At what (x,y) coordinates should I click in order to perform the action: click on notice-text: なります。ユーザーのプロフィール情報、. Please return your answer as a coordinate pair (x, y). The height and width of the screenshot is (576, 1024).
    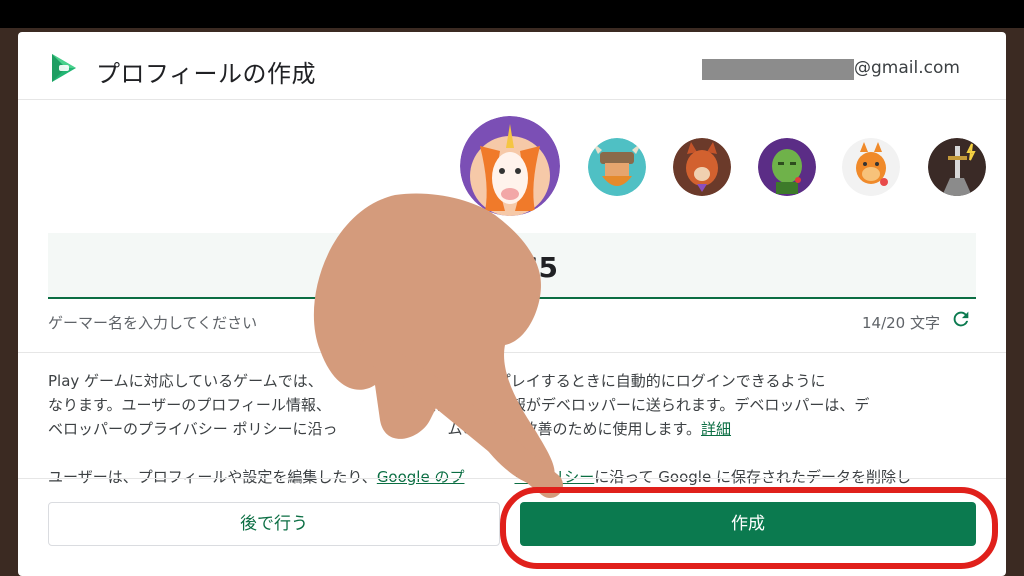
    Looking at the image, I should click on (189, 405).